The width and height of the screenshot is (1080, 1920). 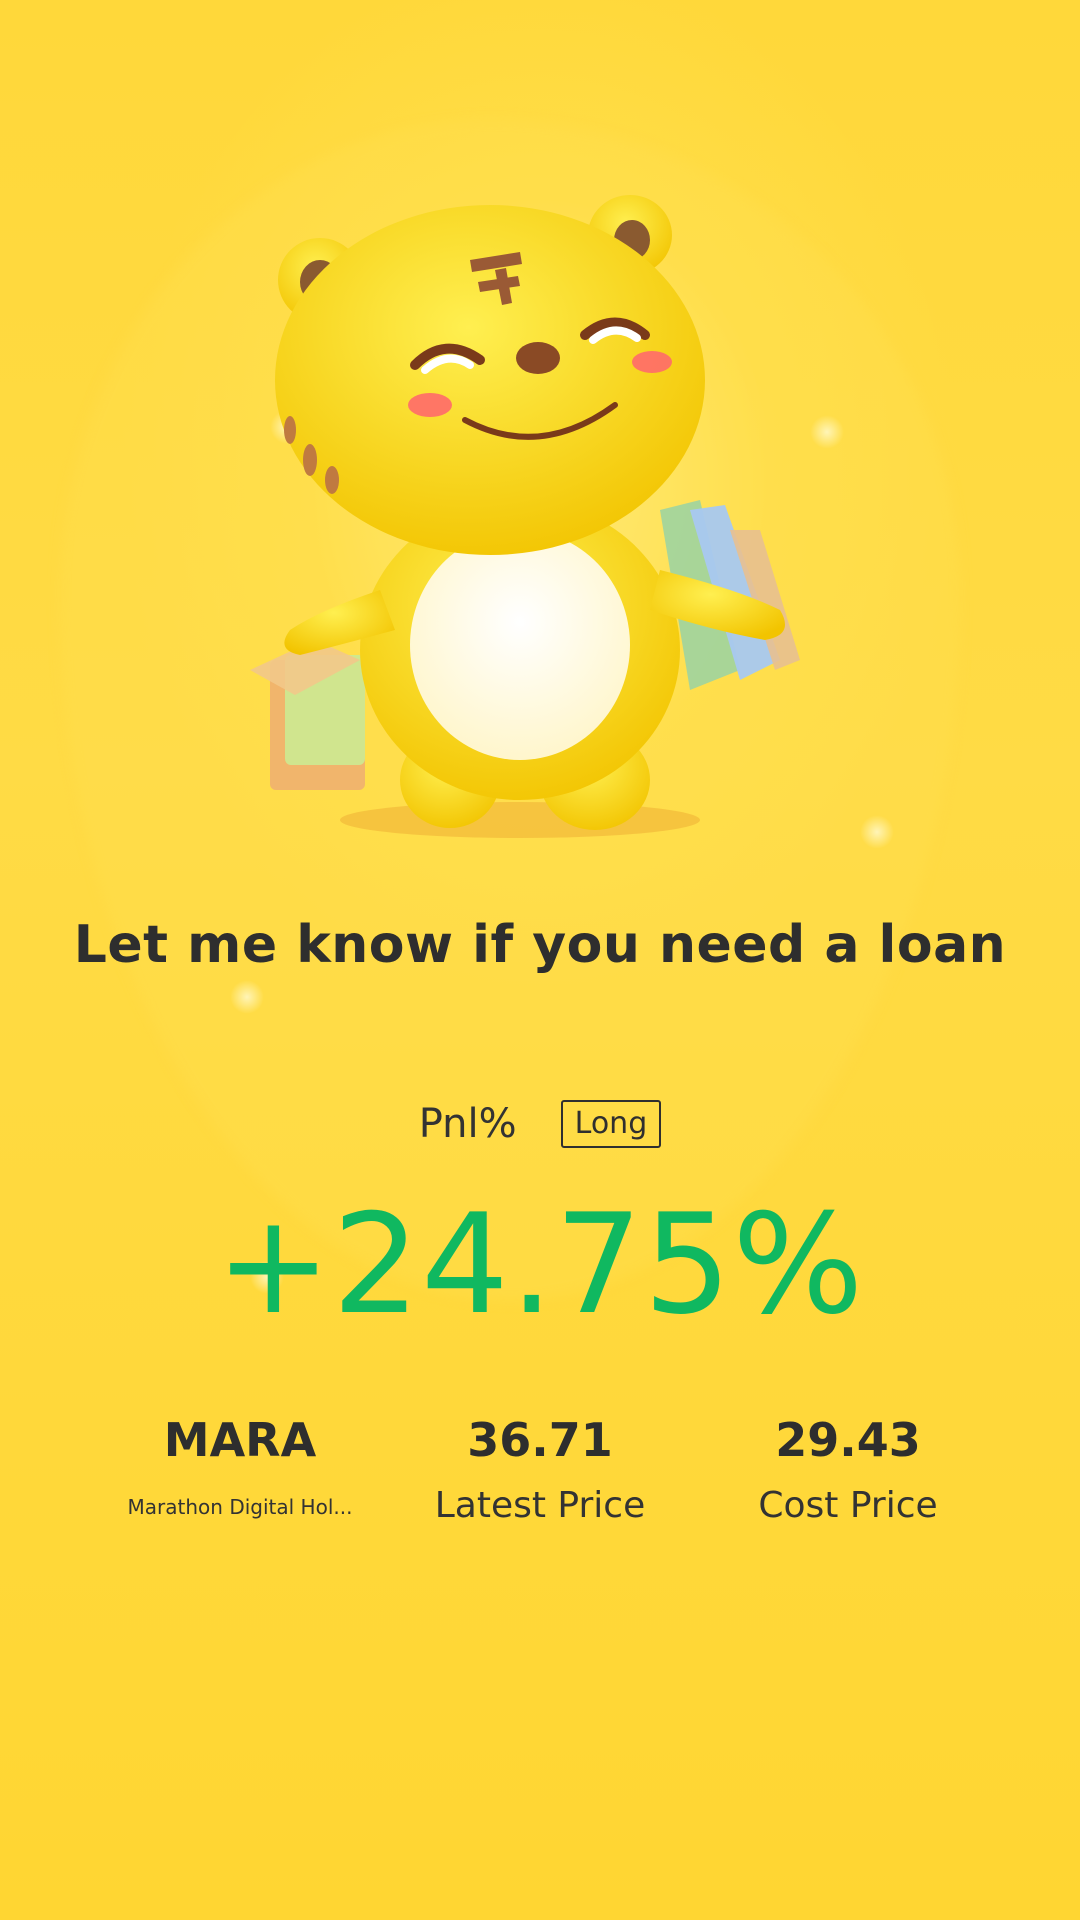 What do you see at coordinates (611, 1124) in the screenshot?
I see `position-side-badge: Long` at bounding box center [611, 1124].